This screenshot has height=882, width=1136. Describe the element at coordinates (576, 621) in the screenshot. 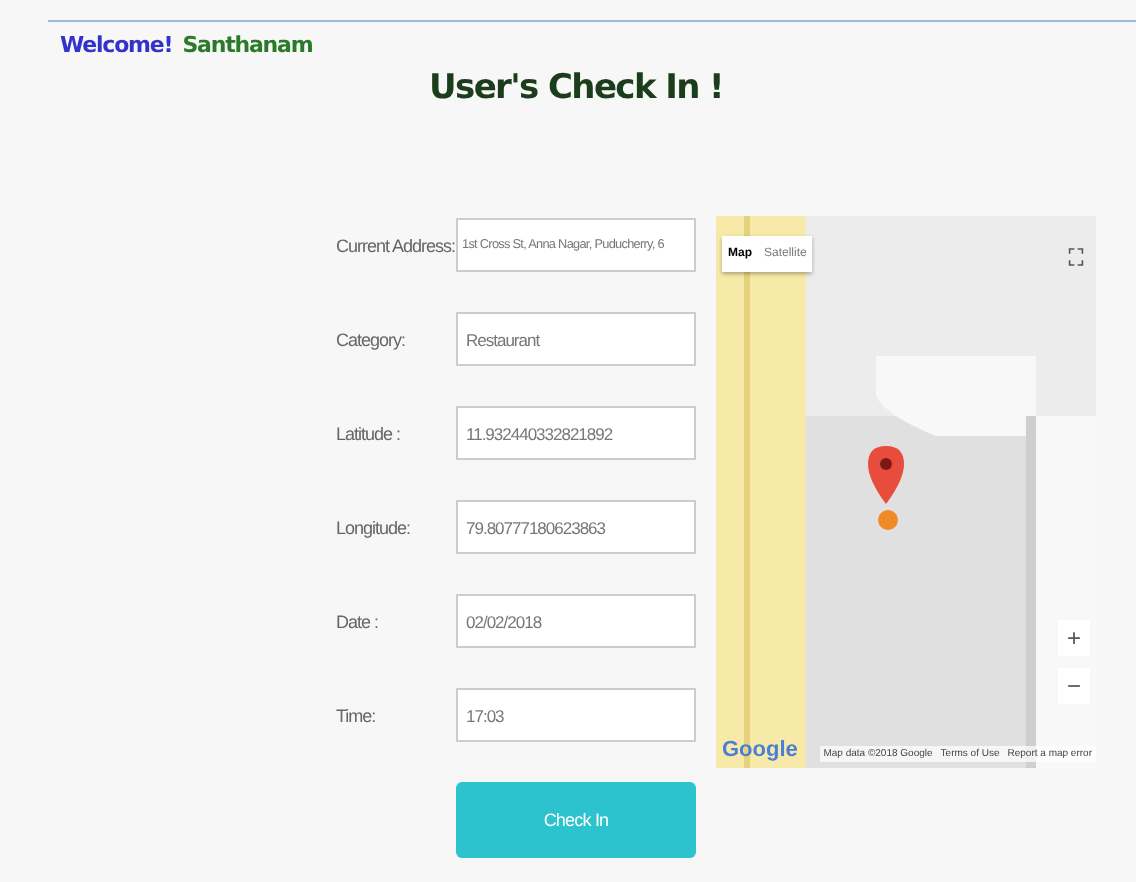

I see `input-field: 02/02/2018` at that location.